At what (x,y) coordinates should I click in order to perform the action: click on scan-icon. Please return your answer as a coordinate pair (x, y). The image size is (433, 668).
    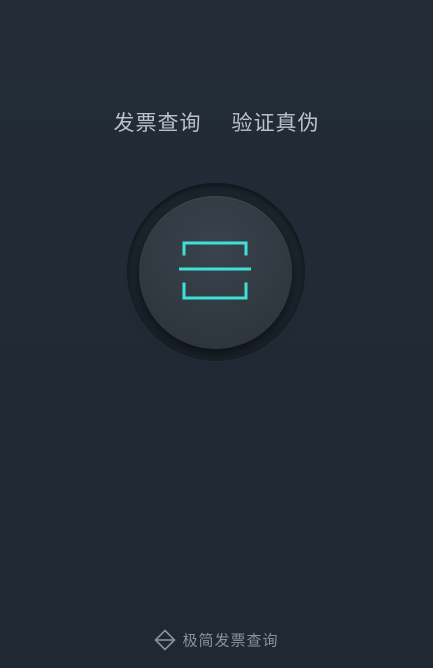
    Looking at the image, I should click on (215, 270).